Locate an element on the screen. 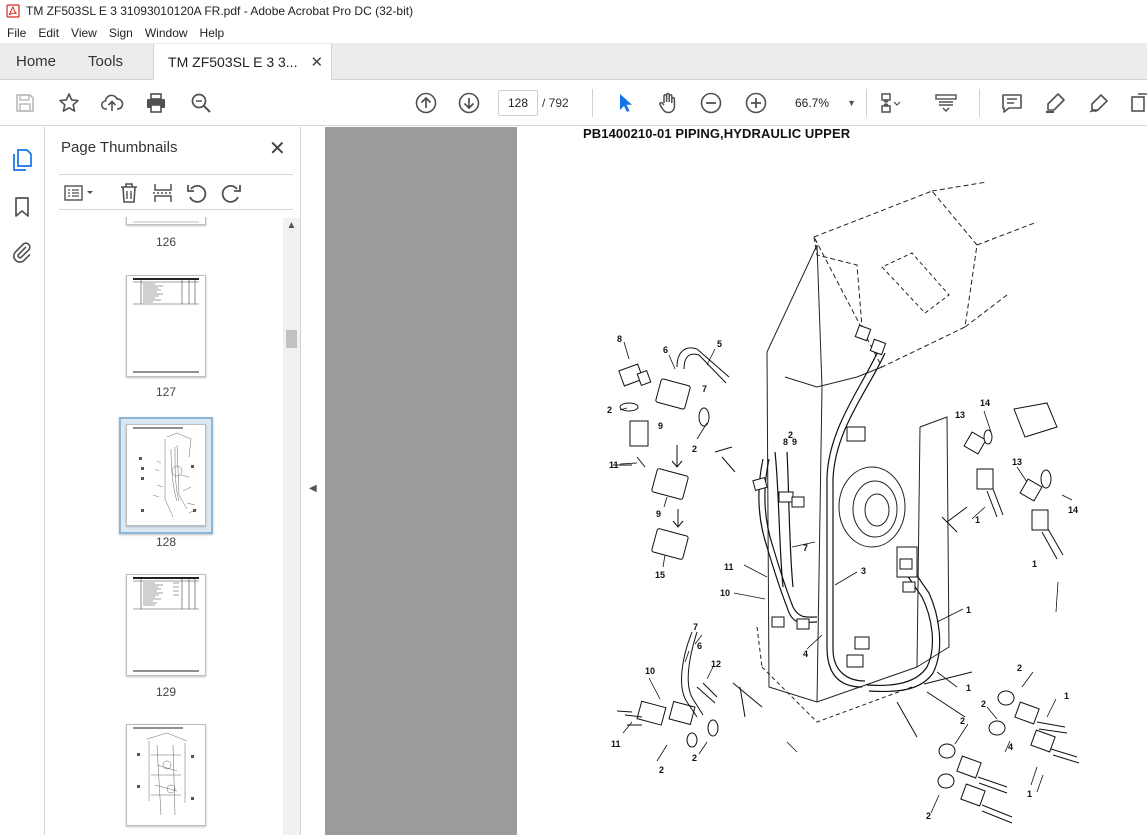 The width and height of the screenshot is (1147, 835). extract-icon is located at coordinates (163, 193).